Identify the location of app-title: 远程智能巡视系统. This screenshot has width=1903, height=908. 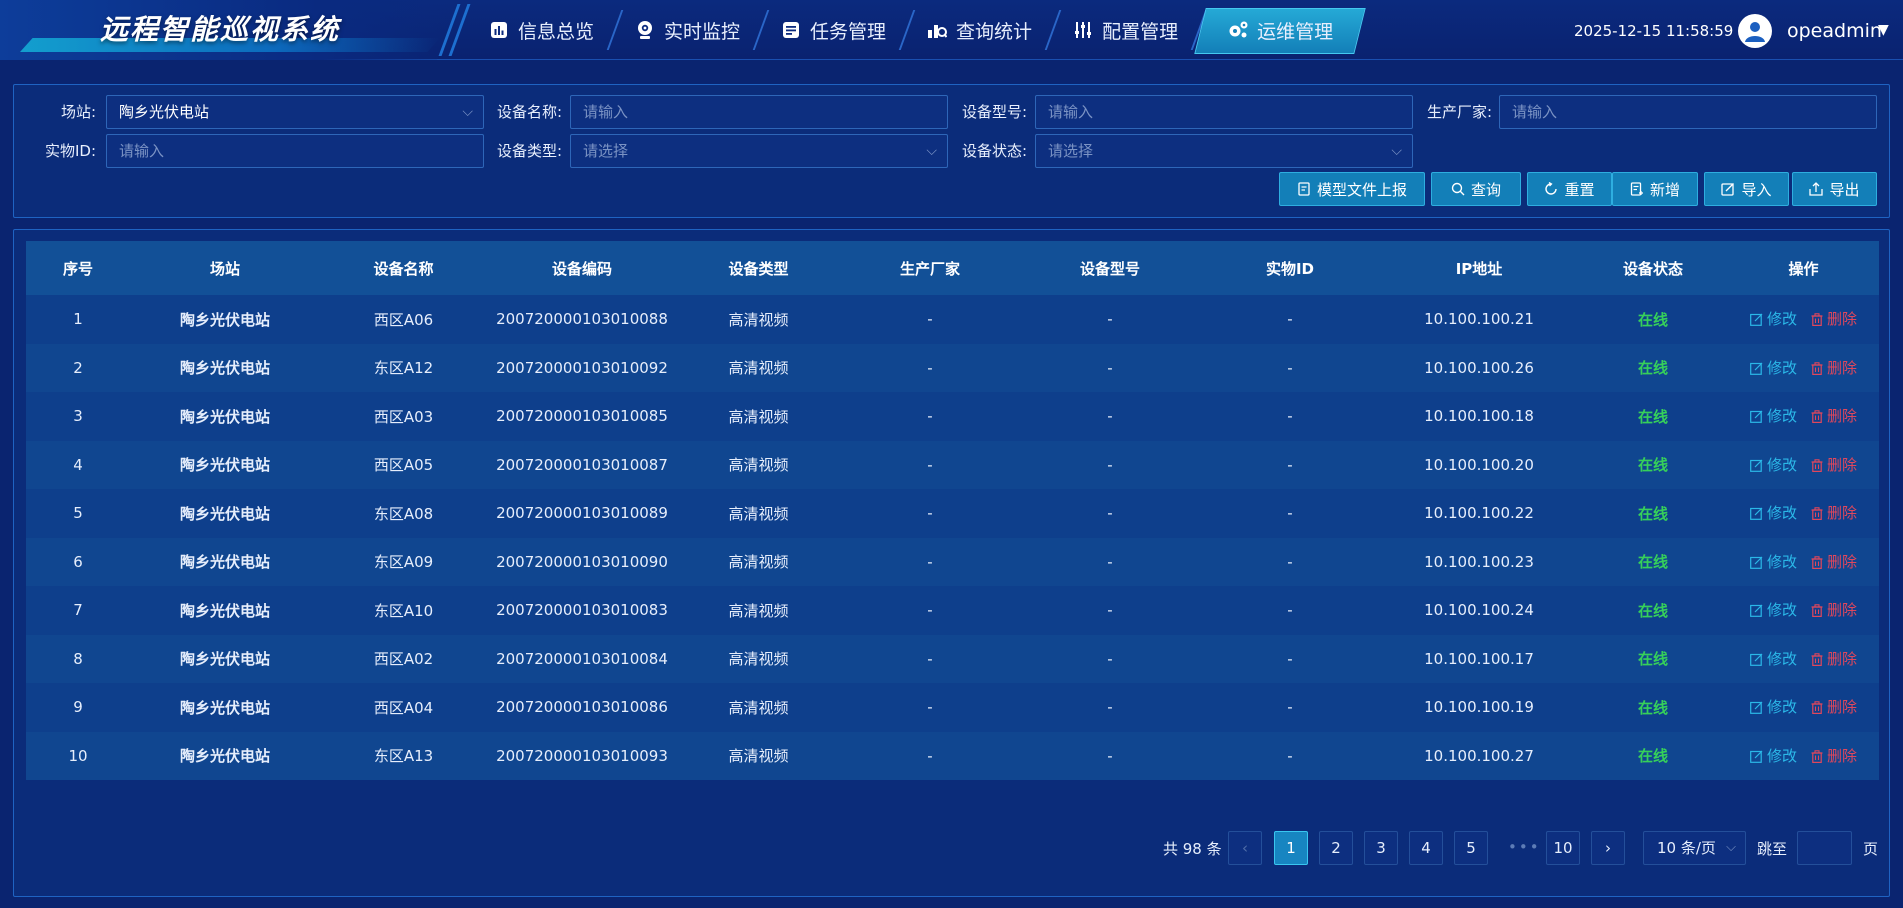
(220, 29).